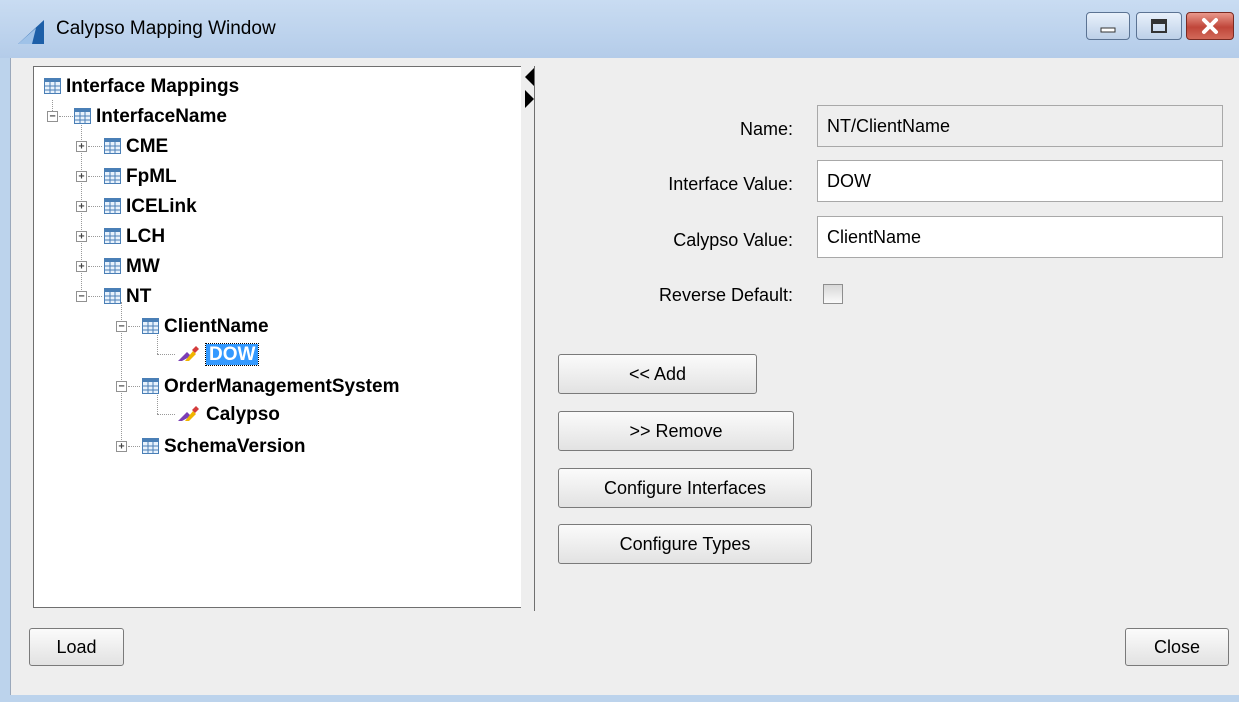 The image size is (1239, 702). I want to click on tree-leaf-label: DOW, so click(232, 354).